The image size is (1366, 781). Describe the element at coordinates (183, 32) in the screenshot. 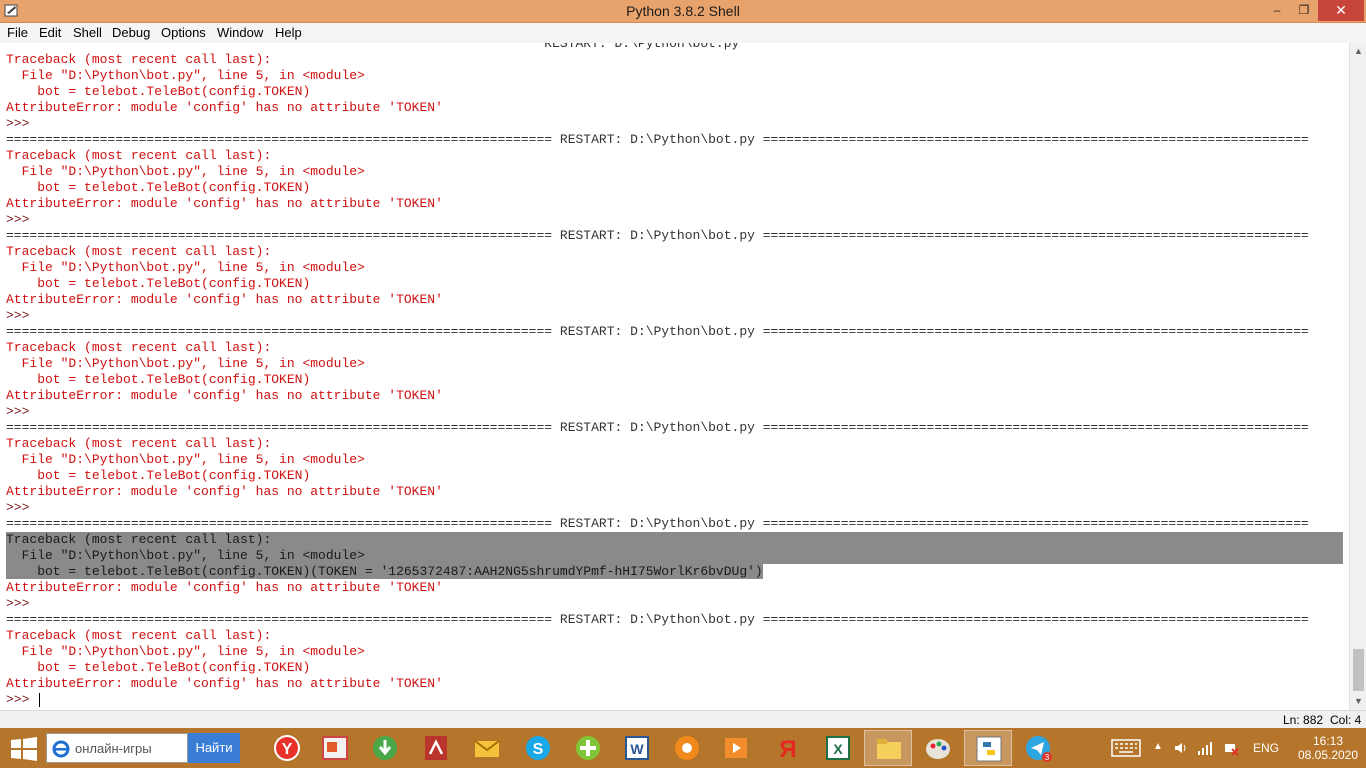

I see `menu-options: Options` at that location.